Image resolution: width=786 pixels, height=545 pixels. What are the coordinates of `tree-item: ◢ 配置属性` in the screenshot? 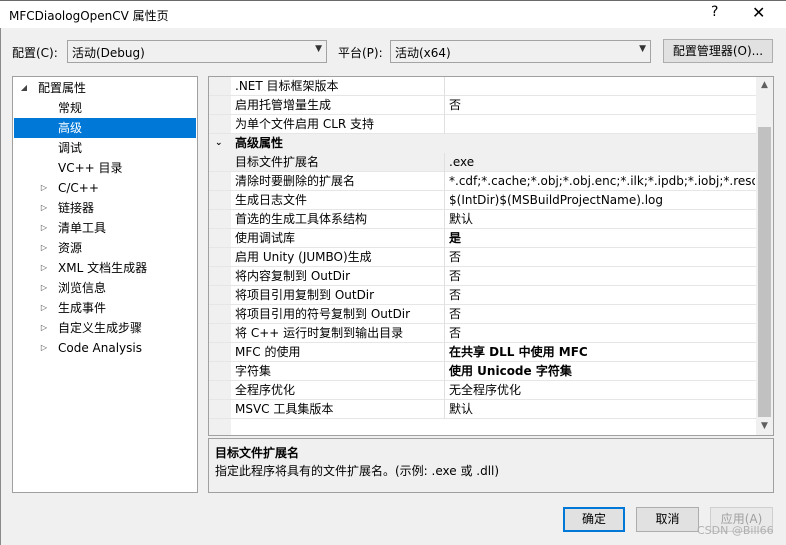 It's located at (105, 88).